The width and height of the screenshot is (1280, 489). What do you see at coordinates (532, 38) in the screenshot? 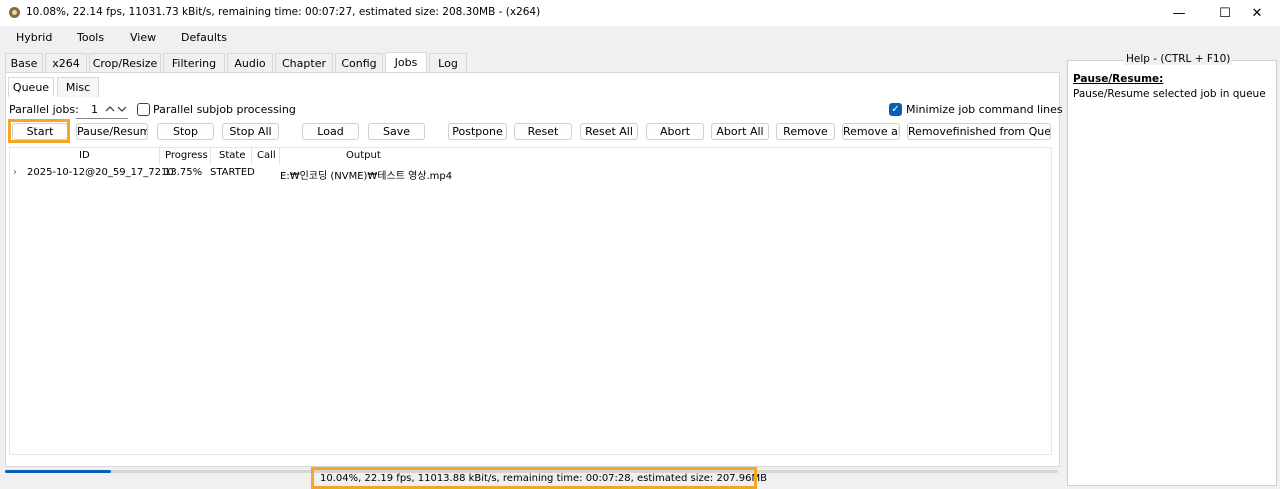
I see `menu-bar: Hybrid Tools View Defaults` at bounding box center [532, 38].